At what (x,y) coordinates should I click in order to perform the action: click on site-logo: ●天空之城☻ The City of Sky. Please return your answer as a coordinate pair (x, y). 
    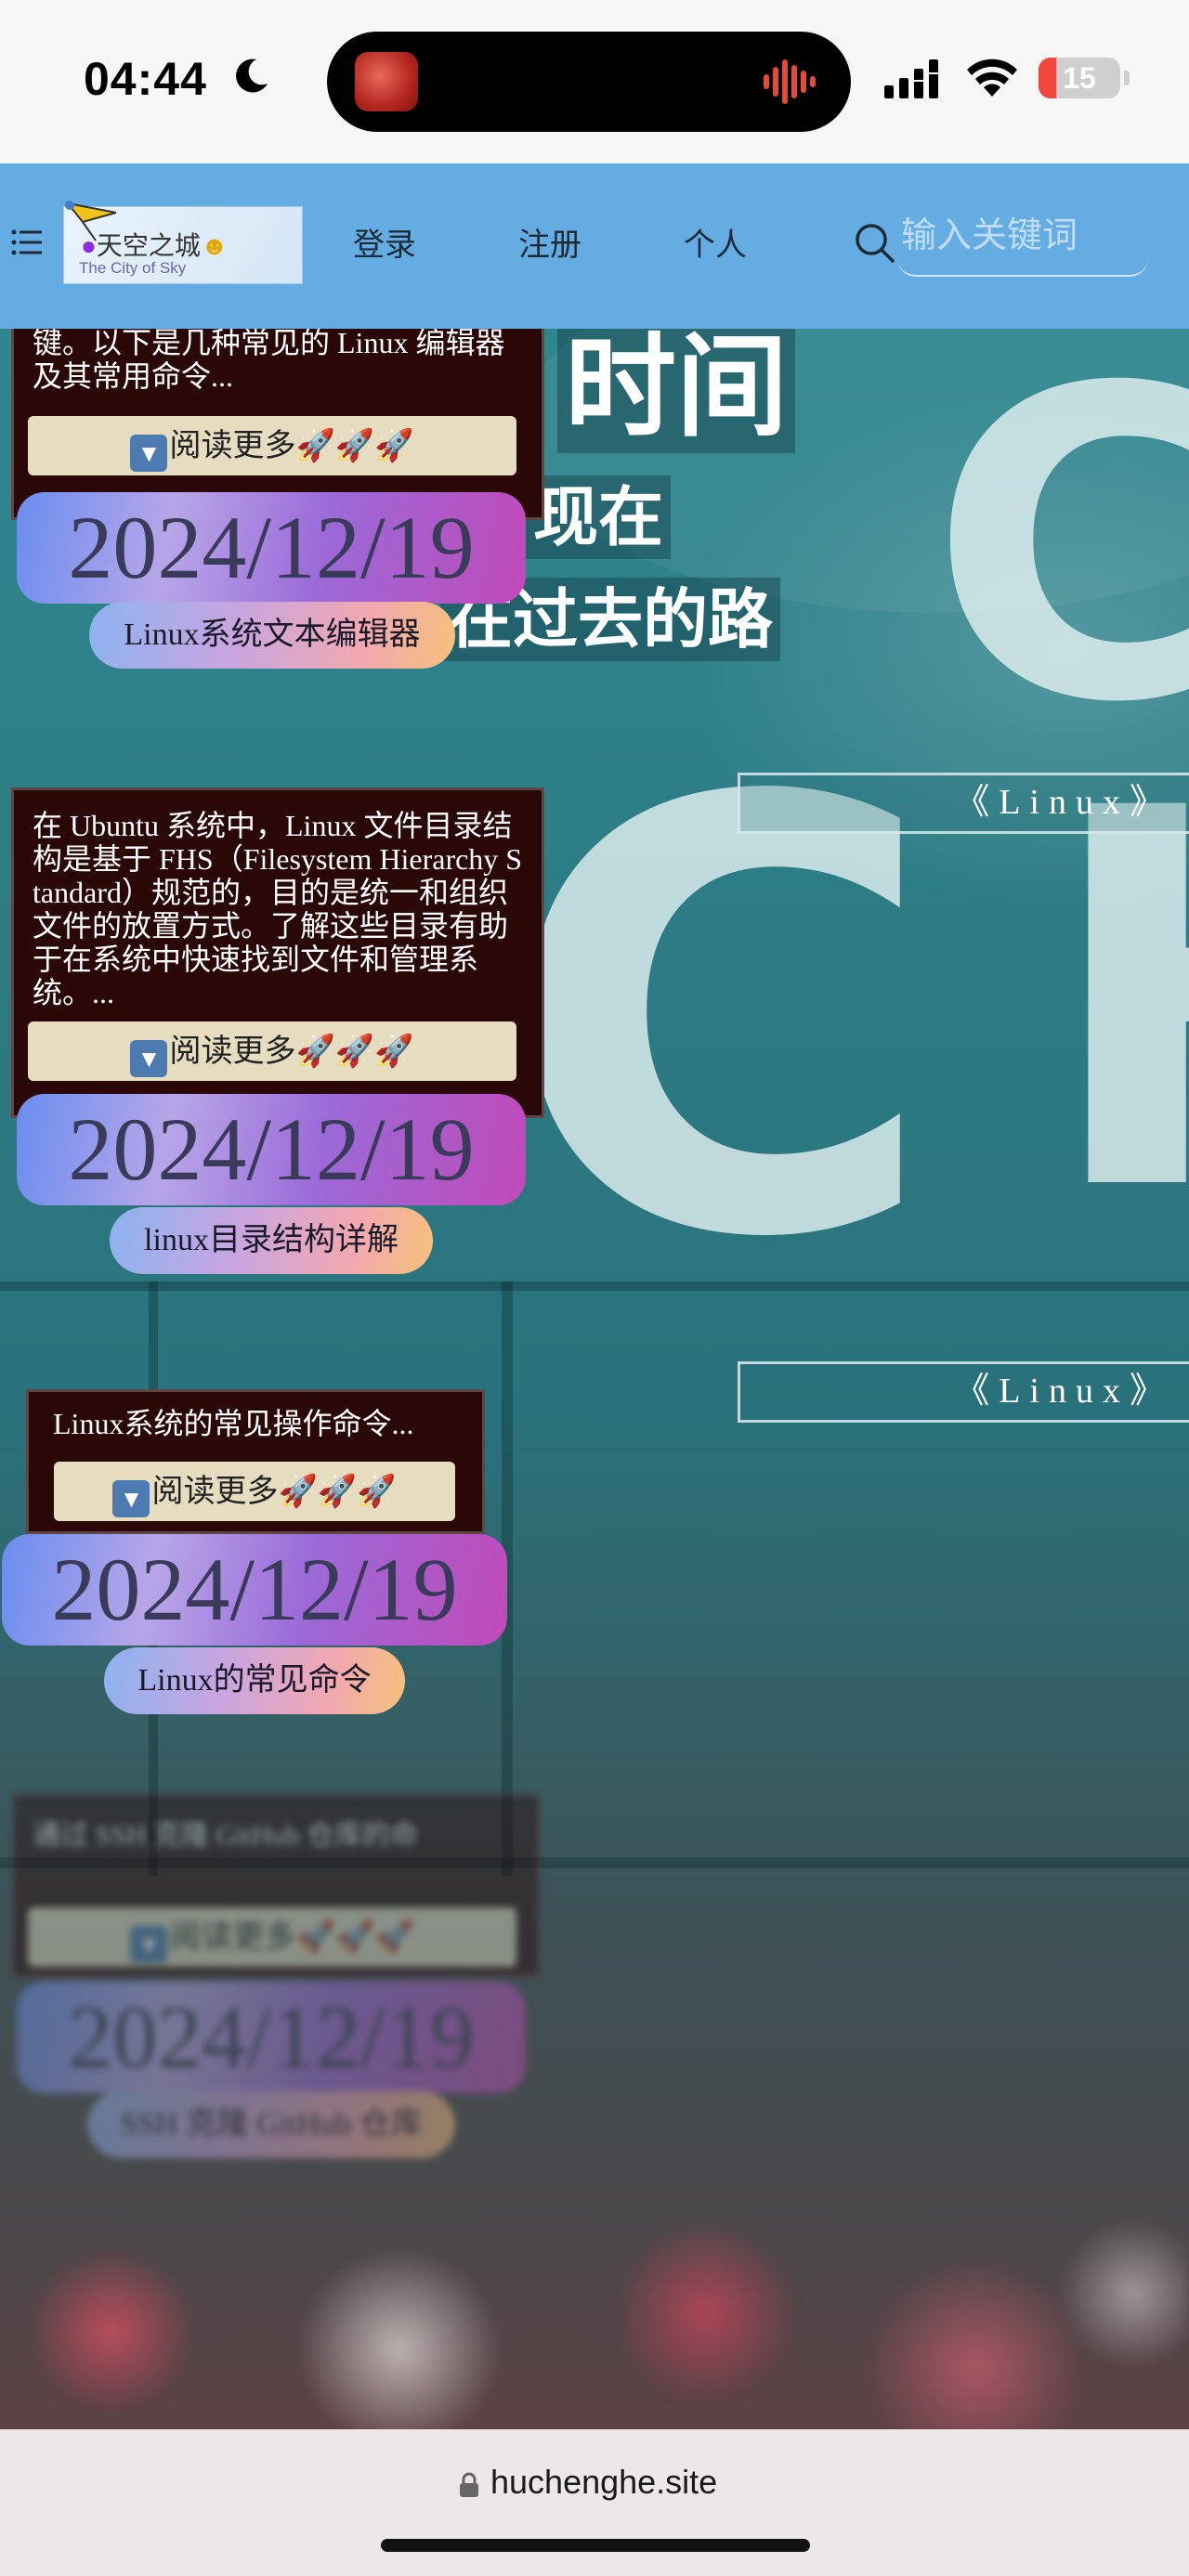
    Looking at the image, I should click on (183, 243).